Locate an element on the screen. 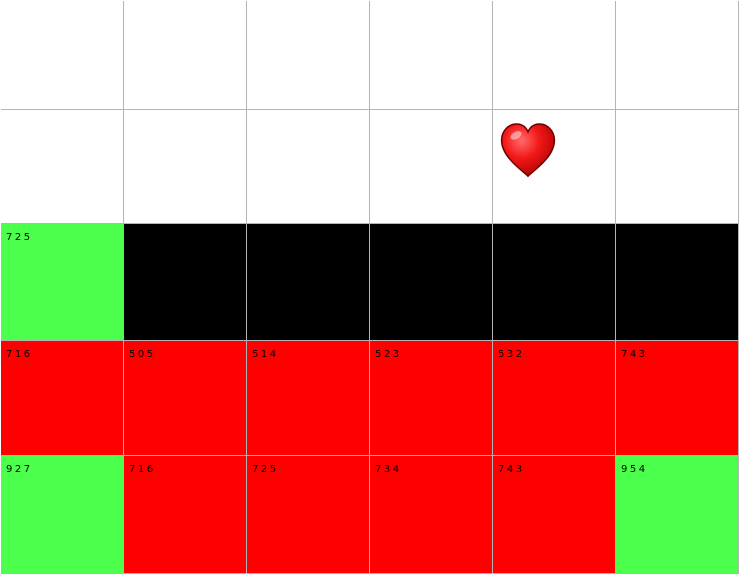 This screenshot has height=577, width=740. board-cell-r2-c5 is located at coordinates (677, 282).